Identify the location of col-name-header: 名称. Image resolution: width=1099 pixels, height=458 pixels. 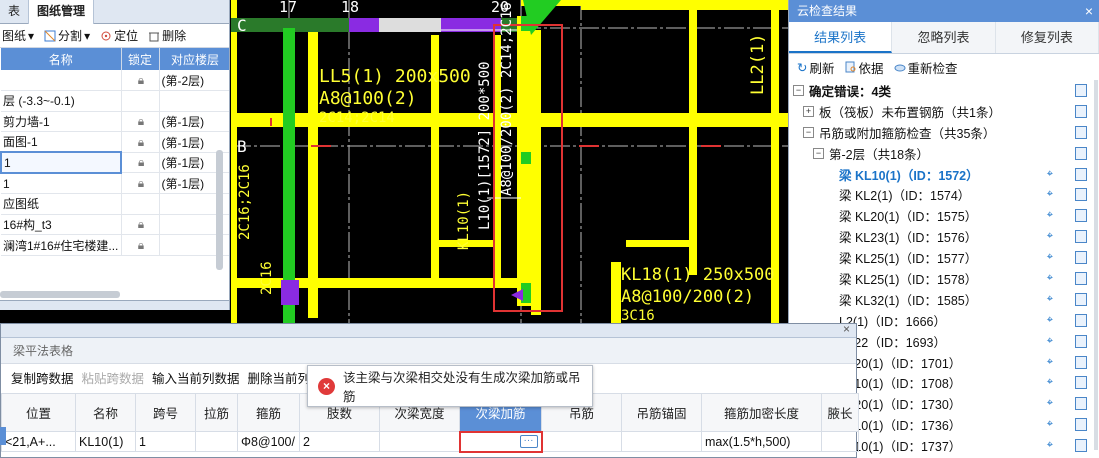
(61, 59).